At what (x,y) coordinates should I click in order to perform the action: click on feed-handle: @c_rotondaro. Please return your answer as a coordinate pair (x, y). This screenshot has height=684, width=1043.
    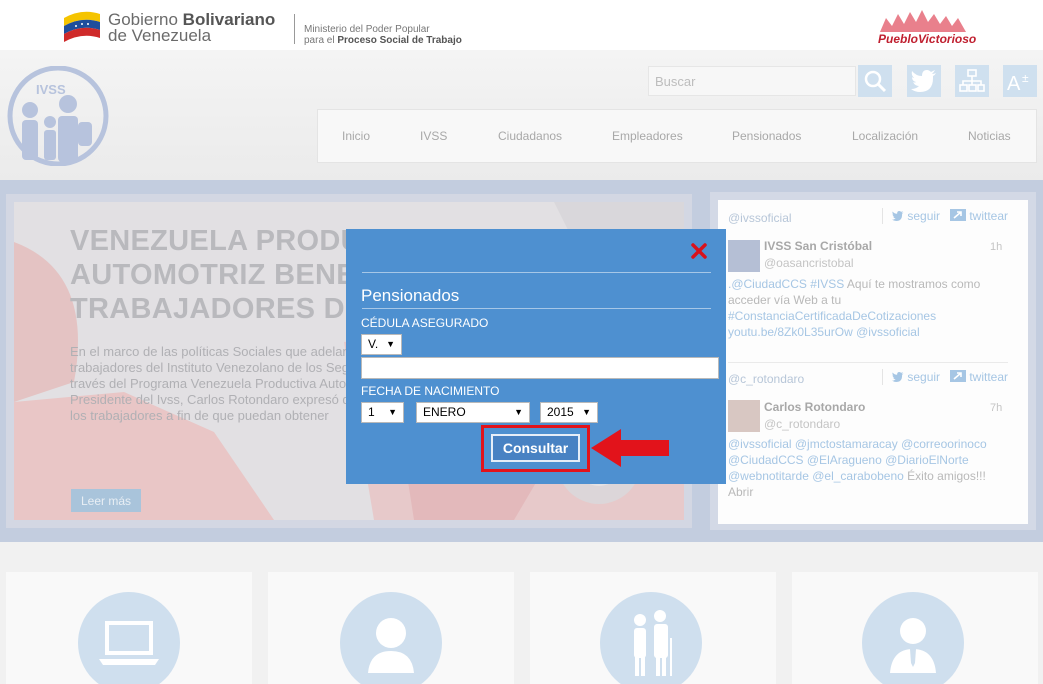
    Looking at the image, I should click on (766, 379).